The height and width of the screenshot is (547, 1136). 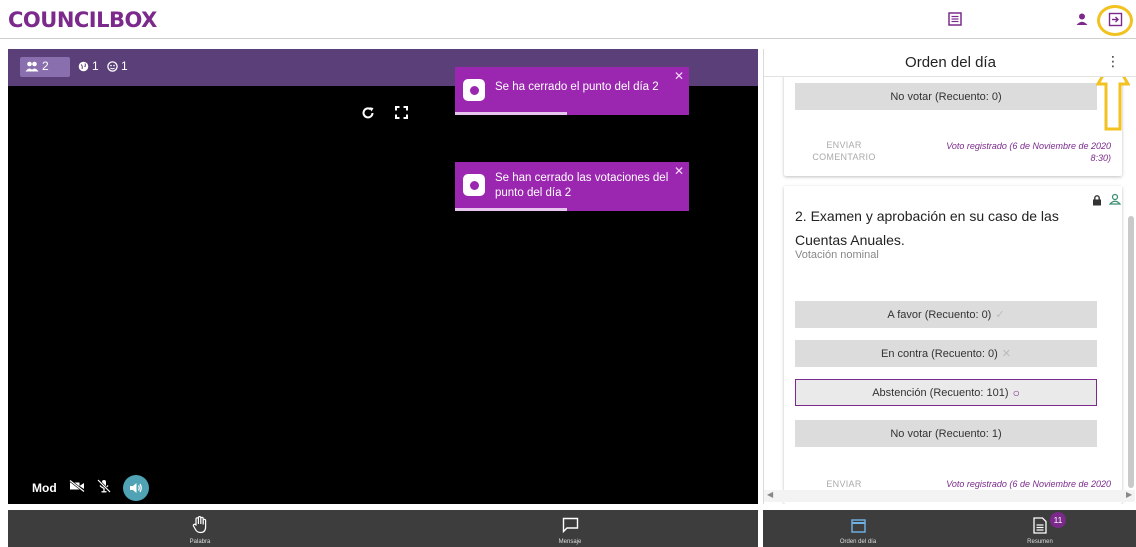 I want to click on vote-option-en-contra: En contra (Recuento: 0) ✕, so click(x=946, y=353).